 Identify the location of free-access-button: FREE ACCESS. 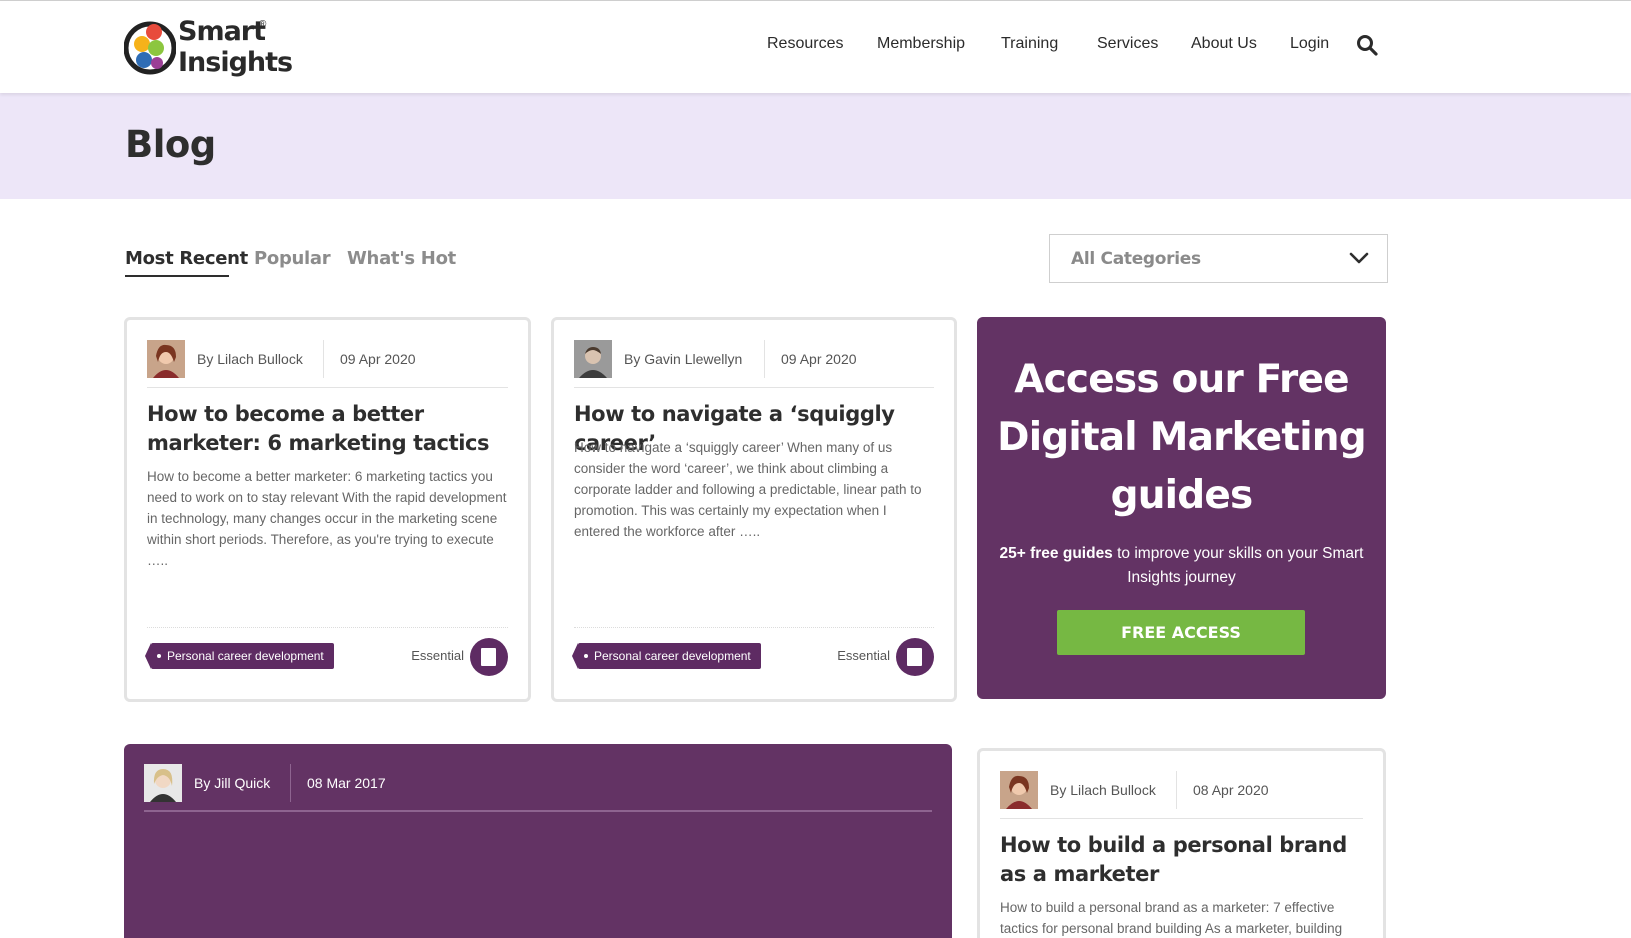
(1181, 632).